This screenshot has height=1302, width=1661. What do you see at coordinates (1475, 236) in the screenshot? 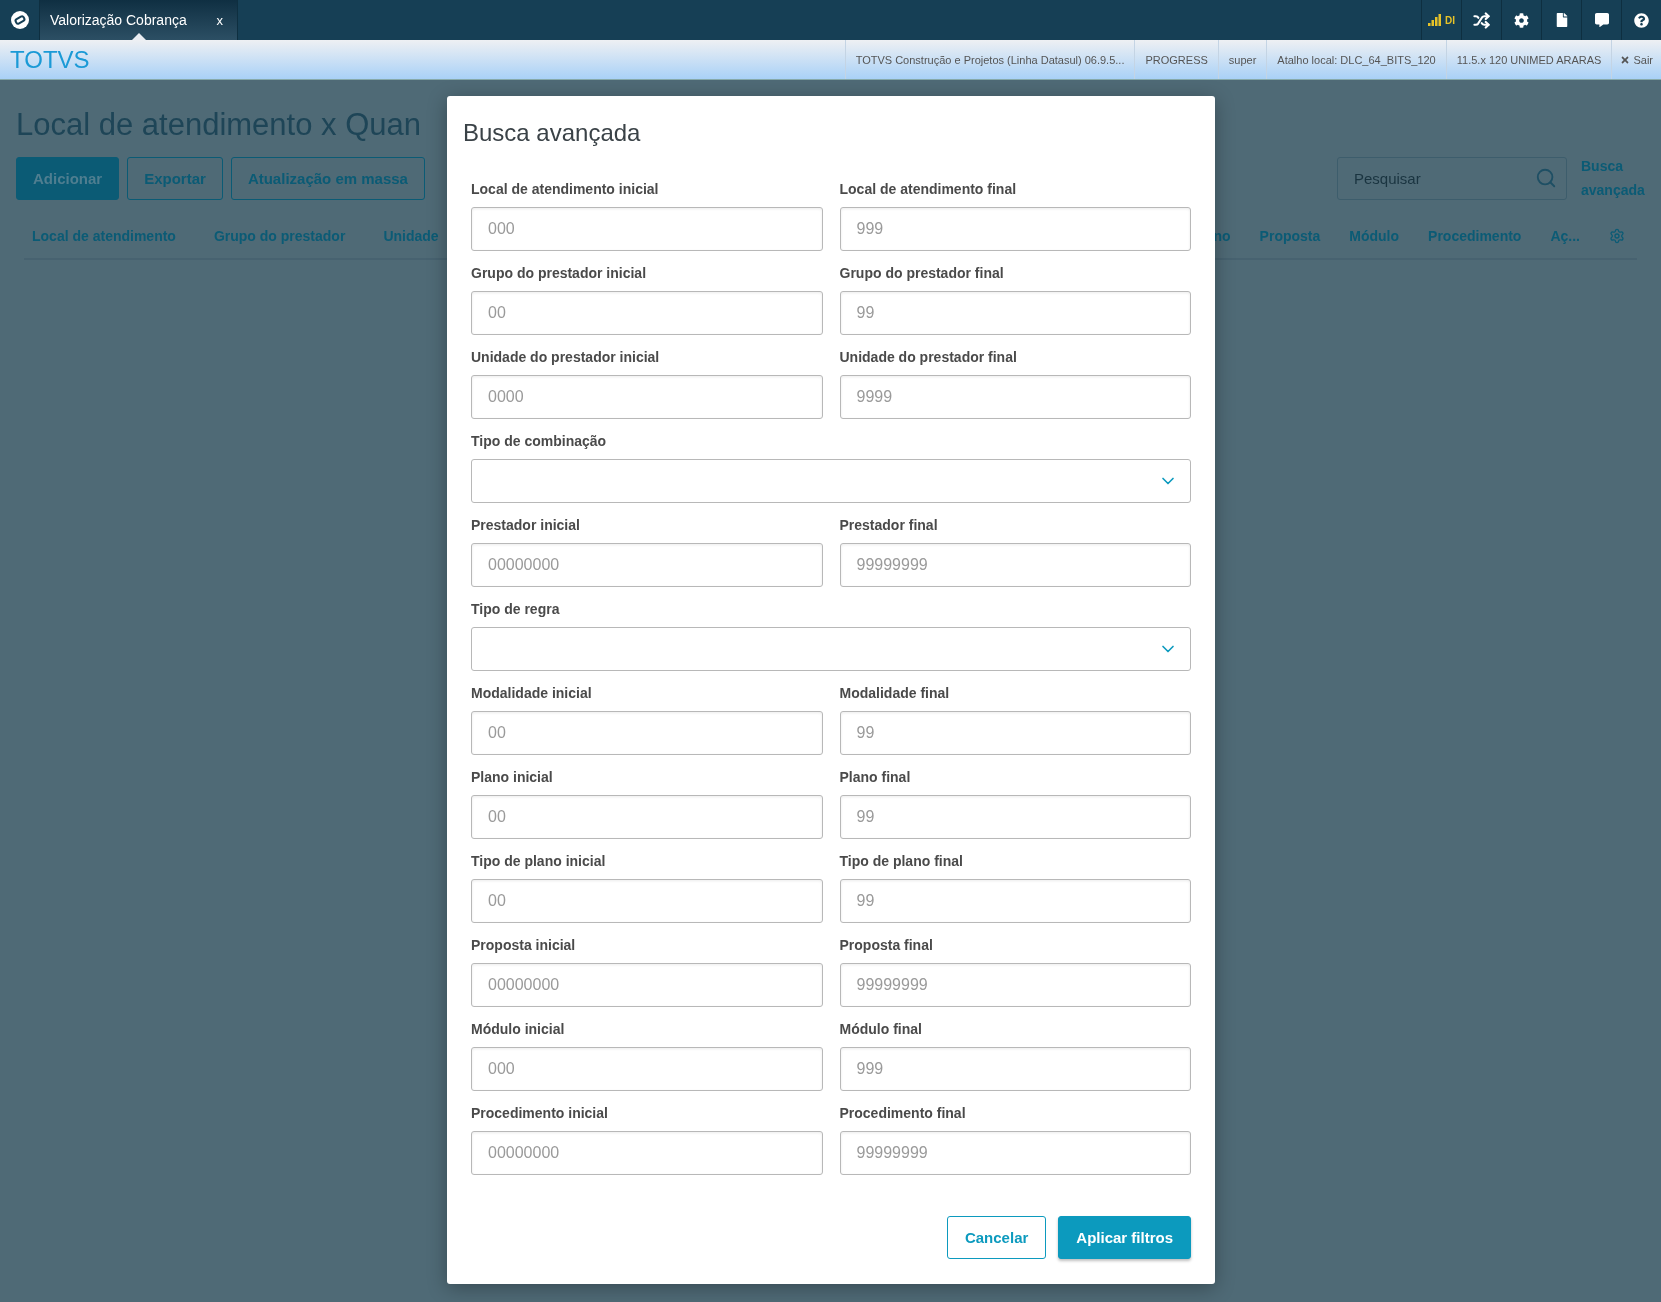
I see `column-header: Procedimento` at bounding box center [1475, 236].